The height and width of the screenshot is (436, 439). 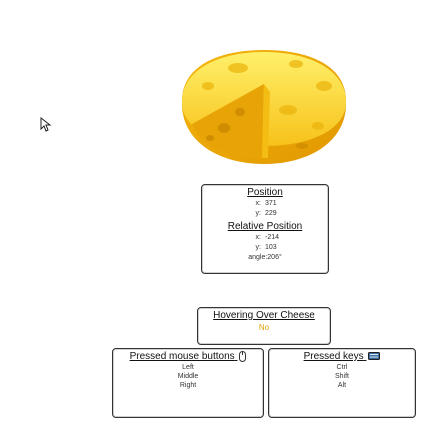 I want to click on mouse-button-right: Right, so click(x=188, y=386).